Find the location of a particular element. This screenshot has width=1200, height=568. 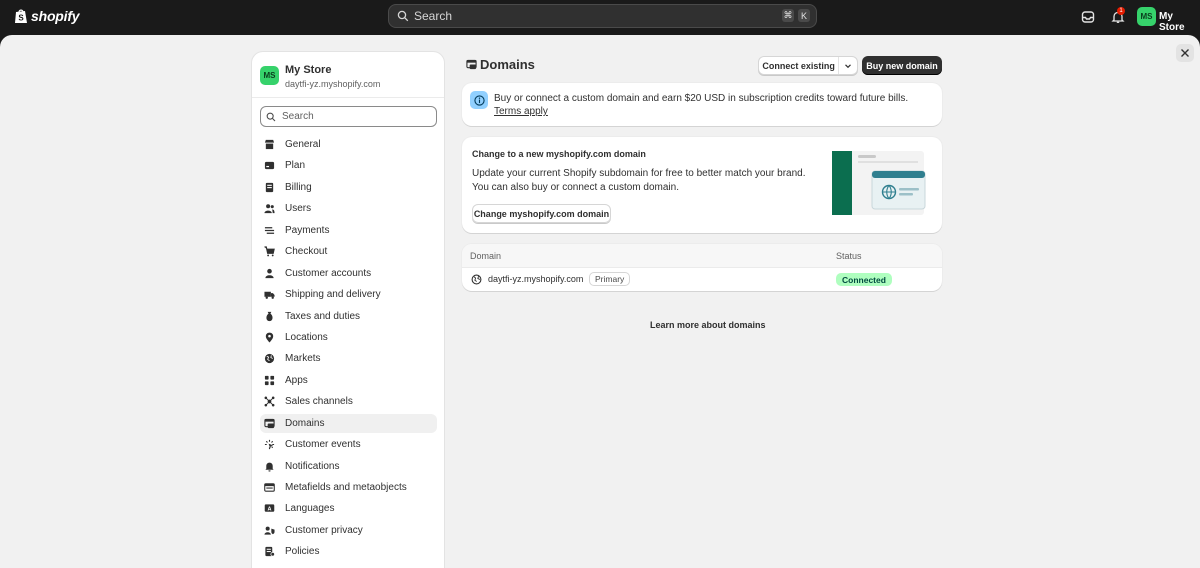

domain-name: daytfi-yz.myshopify.com is located at coordinates (535, 279).